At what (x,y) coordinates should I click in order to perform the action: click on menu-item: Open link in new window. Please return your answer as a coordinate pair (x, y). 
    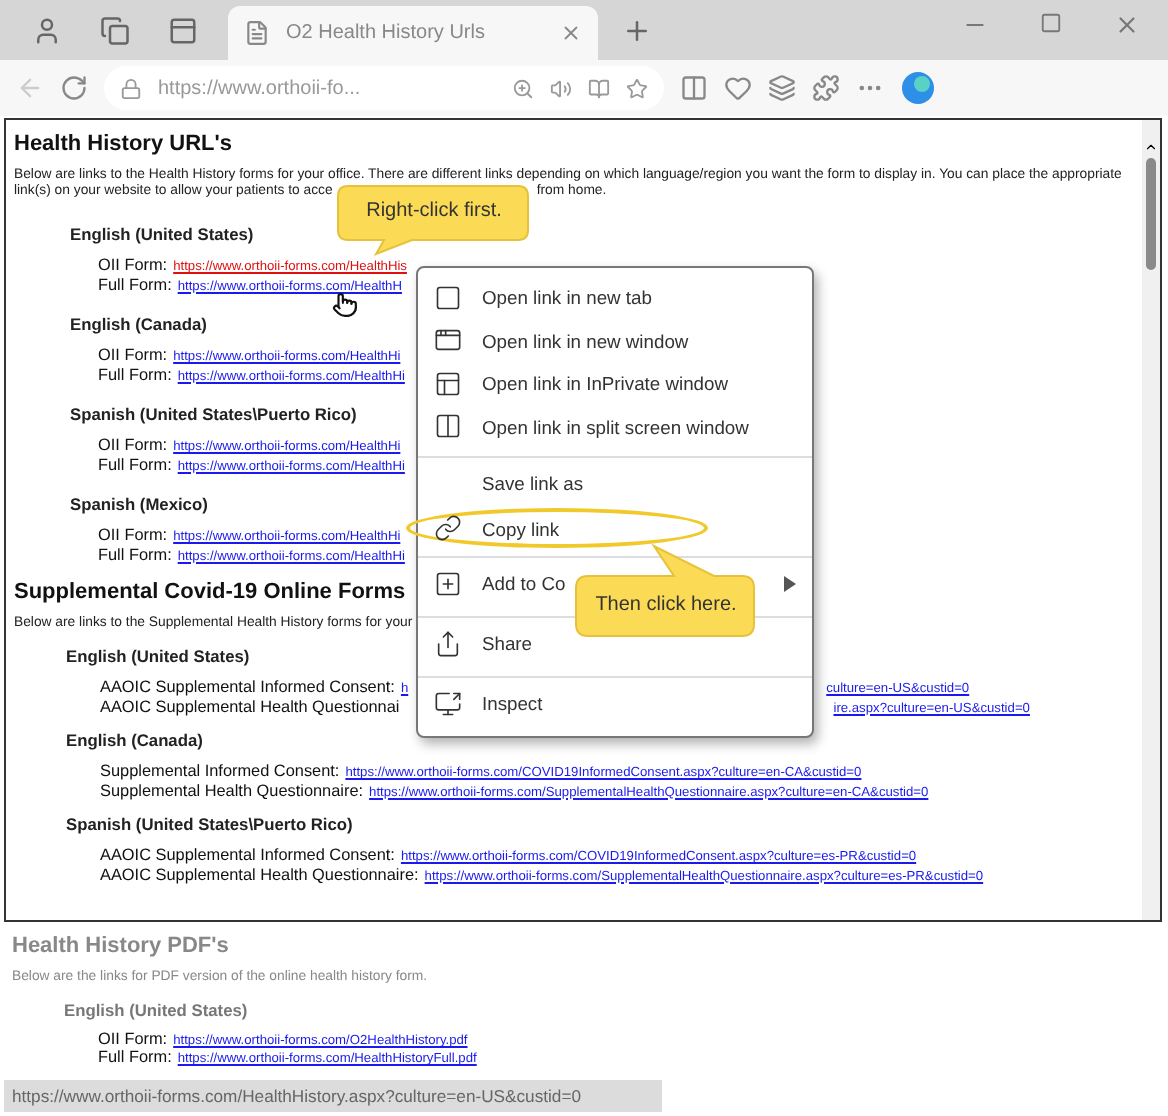
    Looking at the image, I should click on (615, 340).